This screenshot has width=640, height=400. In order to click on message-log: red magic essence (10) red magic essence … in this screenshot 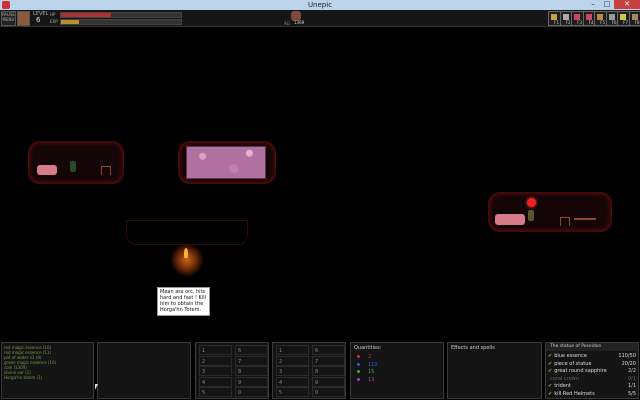, I will do `click(47, 370)`.